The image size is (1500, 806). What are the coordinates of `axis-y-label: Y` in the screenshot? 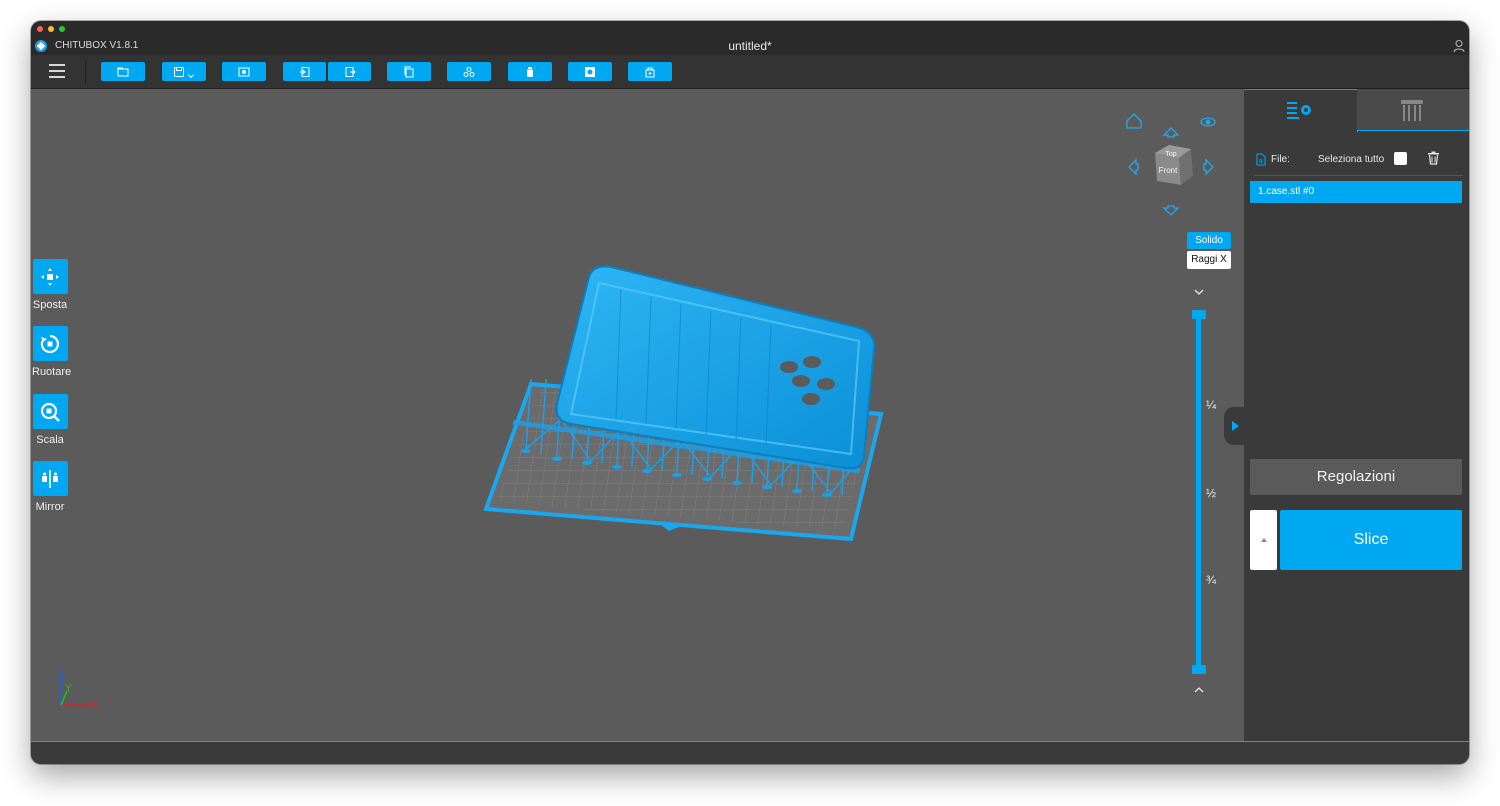 It's located at (68, 688).